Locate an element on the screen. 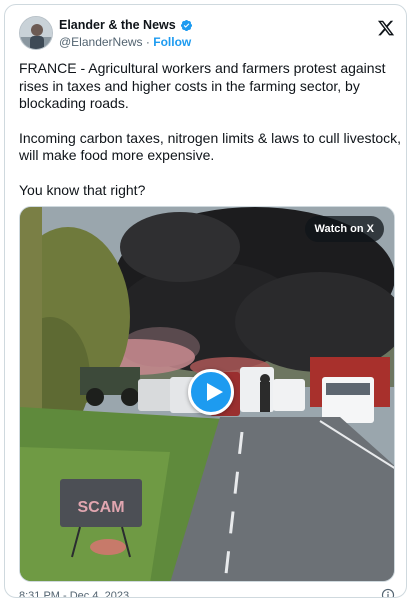  info-icon is located at coordinates (388, 593).